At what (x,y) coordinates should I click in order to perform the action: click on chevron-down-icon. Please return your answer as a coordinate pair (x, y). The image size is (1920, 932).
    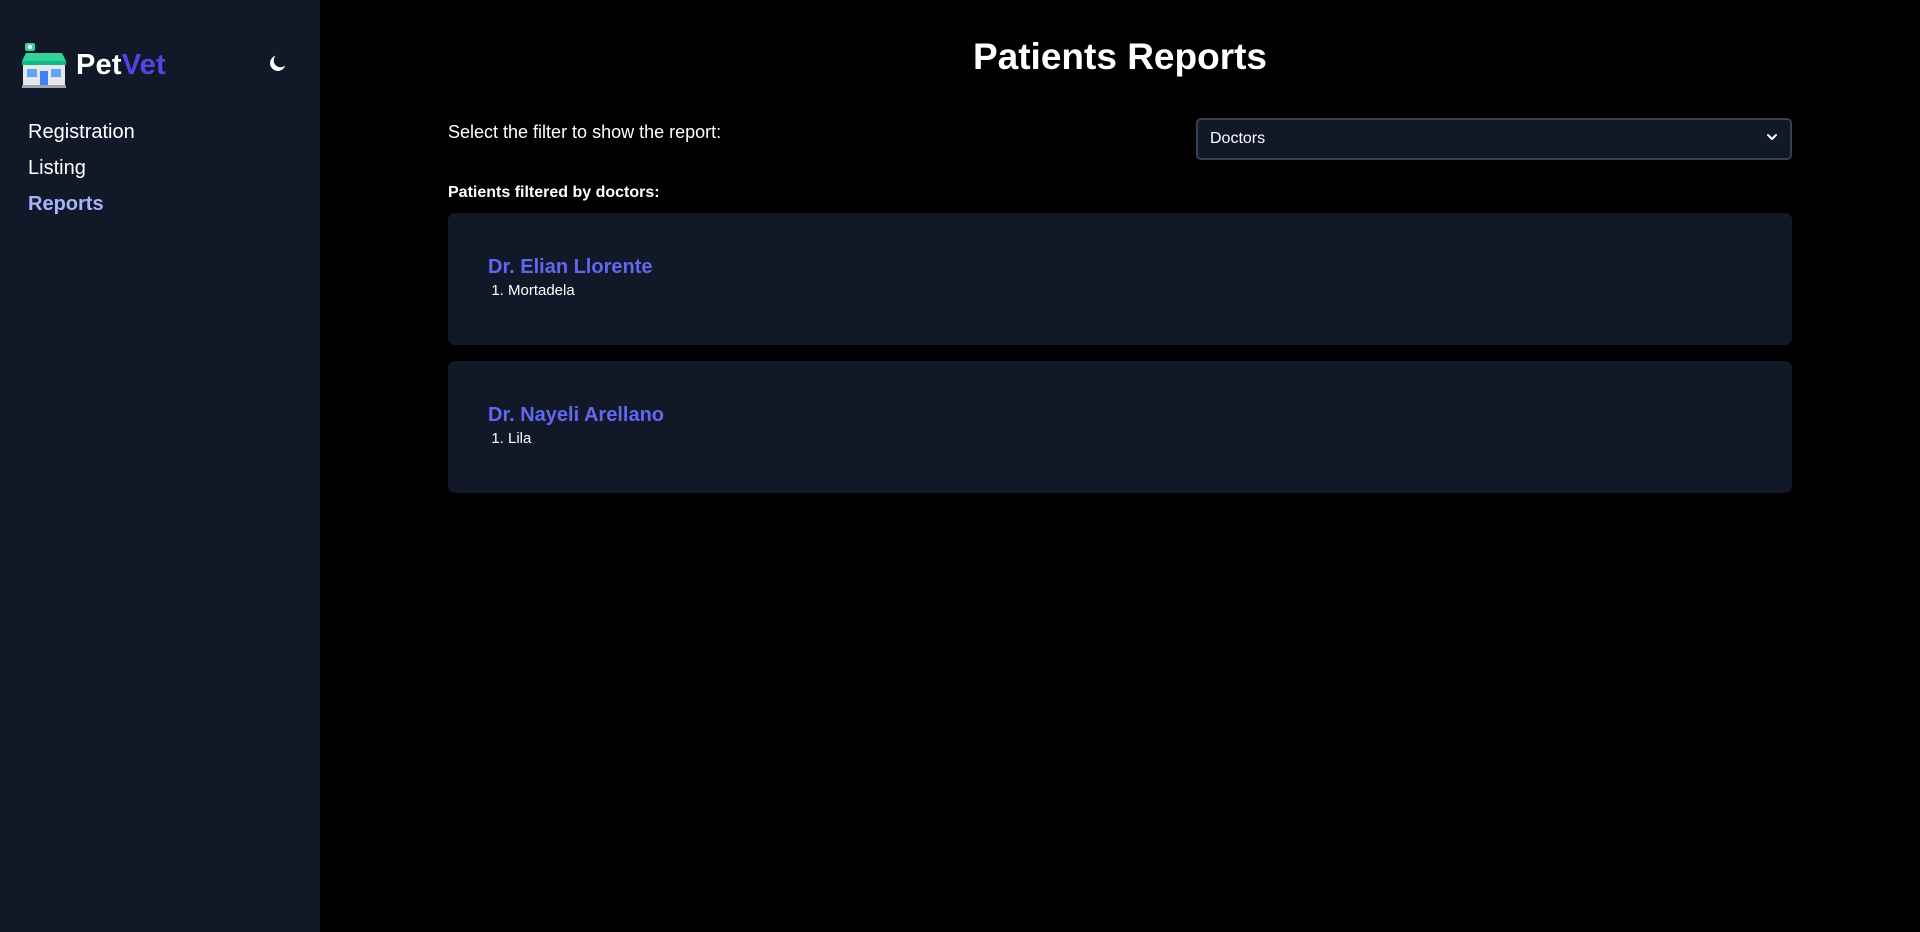
    Looking at the image, I should click on (1772, 139).